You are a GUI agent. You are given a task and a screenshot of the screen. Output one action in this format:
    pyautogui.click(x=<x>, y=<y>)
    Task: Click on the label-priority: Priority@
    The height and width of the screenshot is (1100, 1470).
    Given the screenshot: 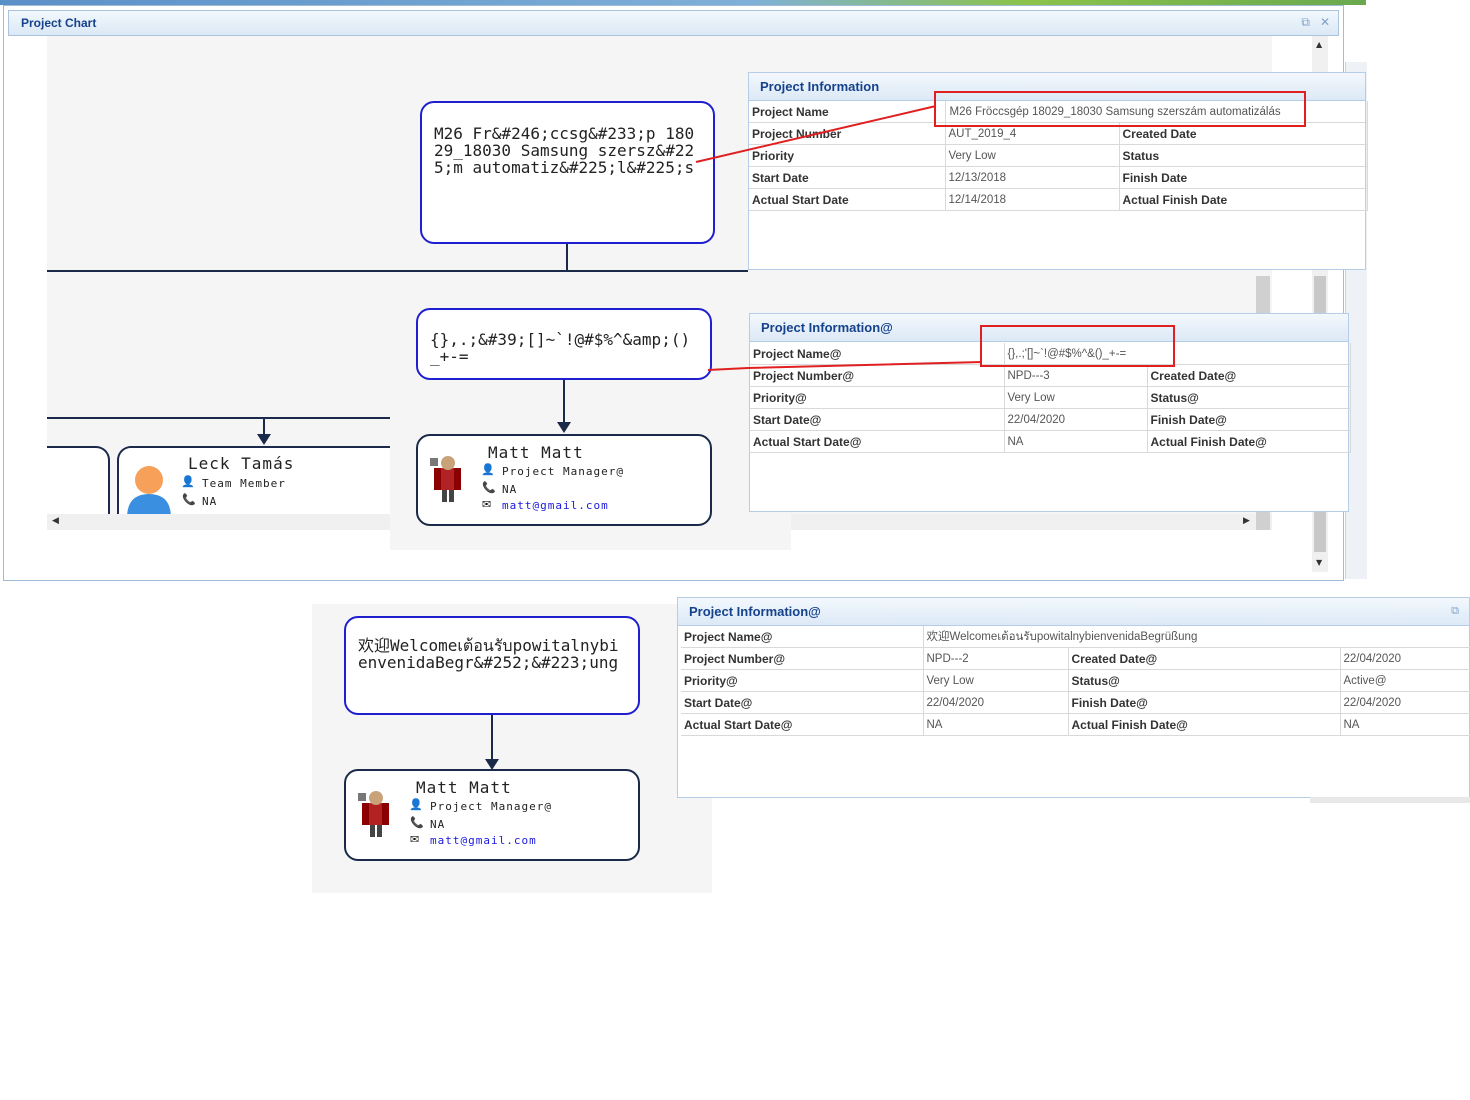 What is the action you would take?
    pyautogui.click(x=802, y=680)
    